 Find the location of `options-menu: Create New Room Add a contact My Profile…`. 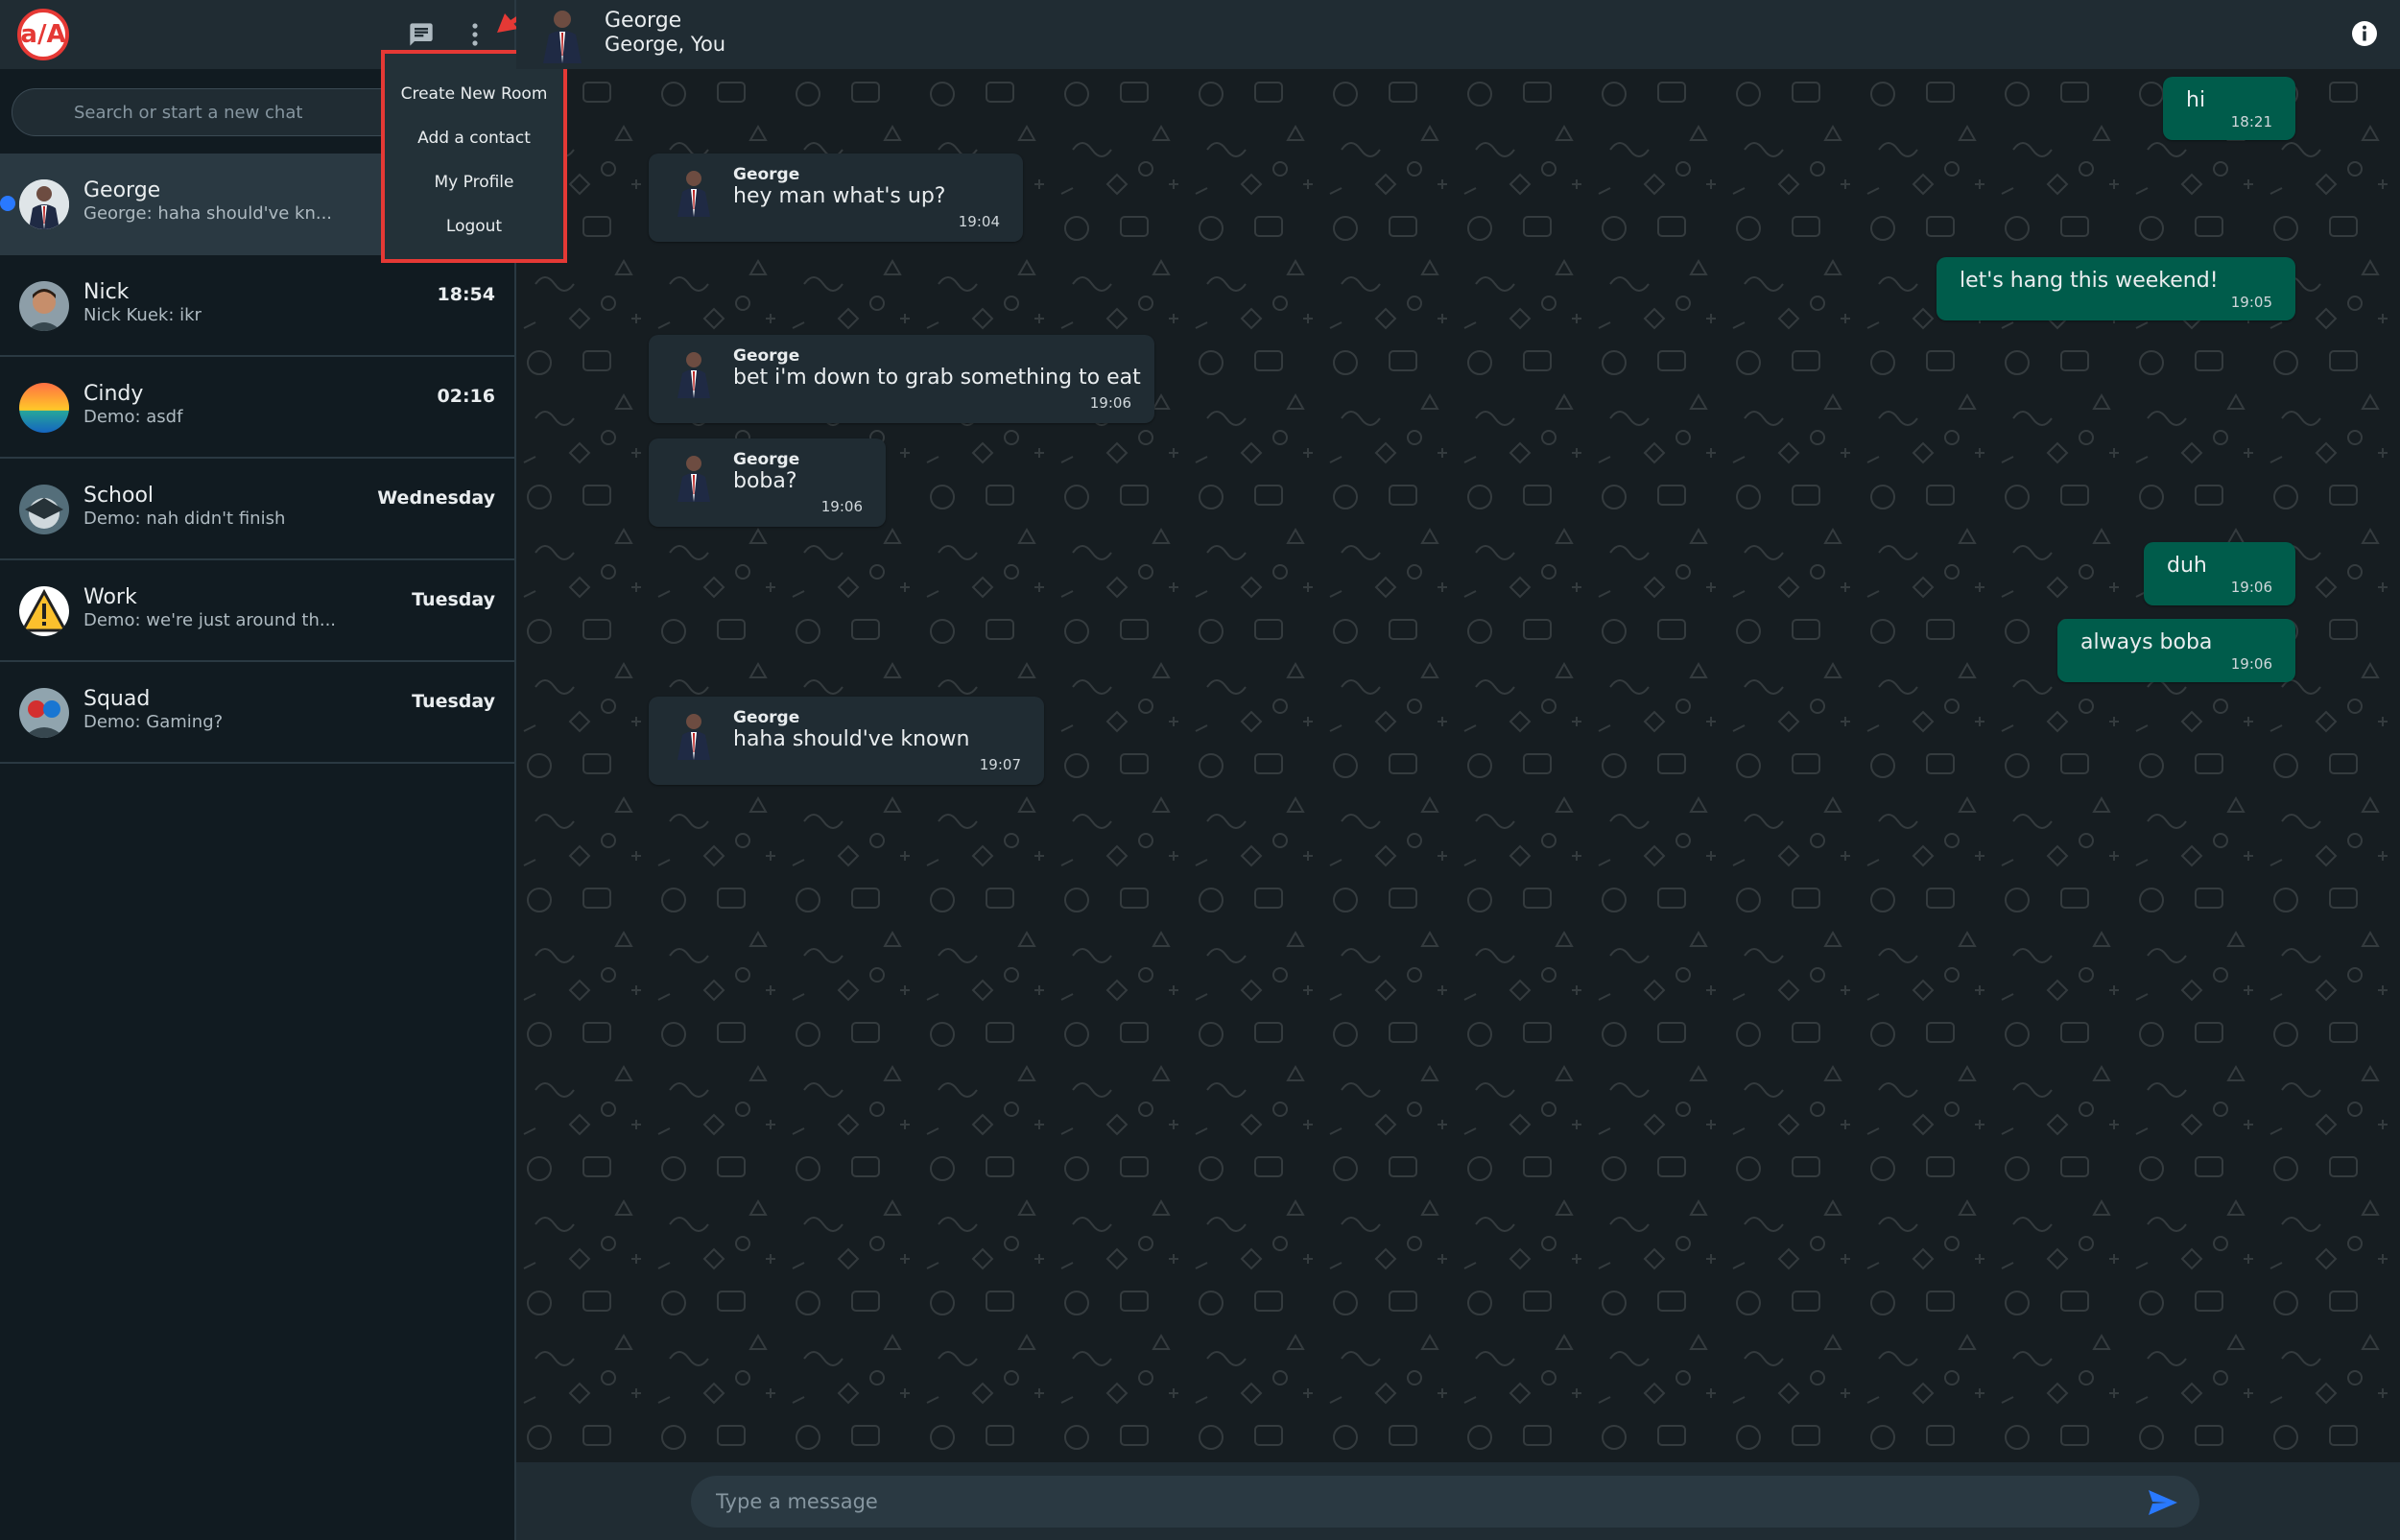

options-menu: Create New Room Add a contact My Profile… is located at coordinates (474, 156).